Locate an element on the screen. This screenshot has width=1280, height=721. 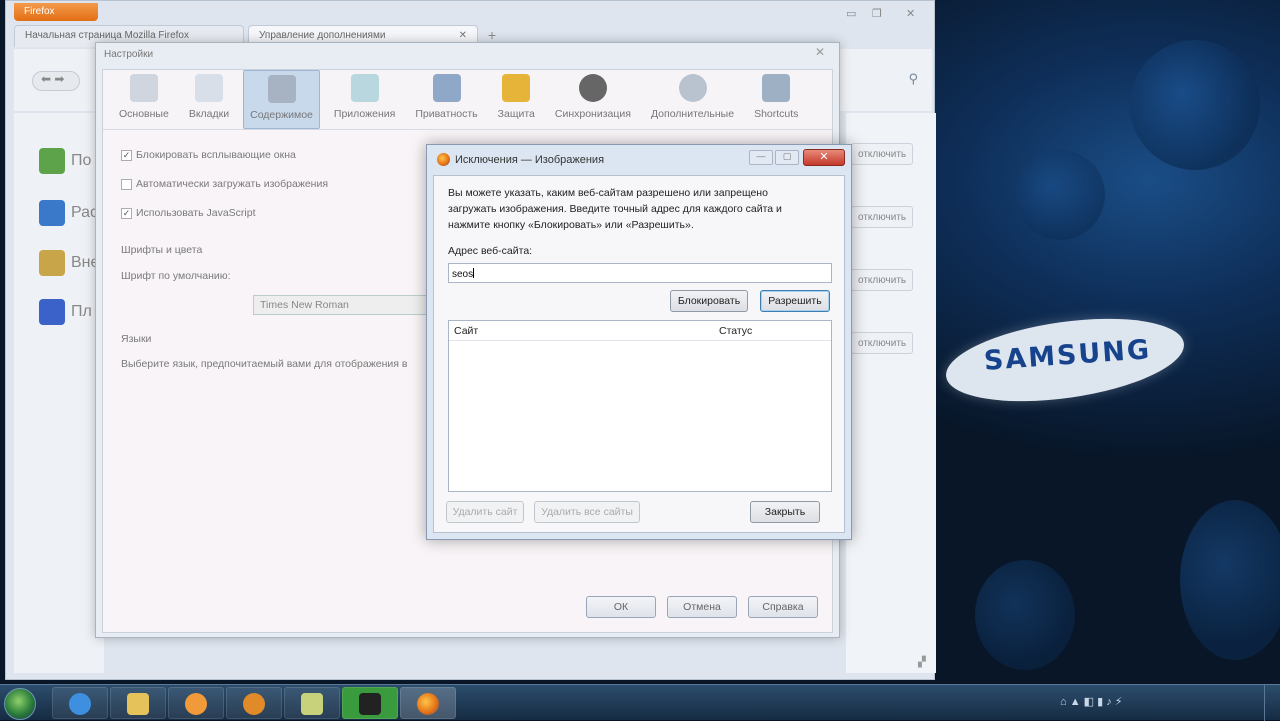
media-player-icon is located at coordinates (196, 704).